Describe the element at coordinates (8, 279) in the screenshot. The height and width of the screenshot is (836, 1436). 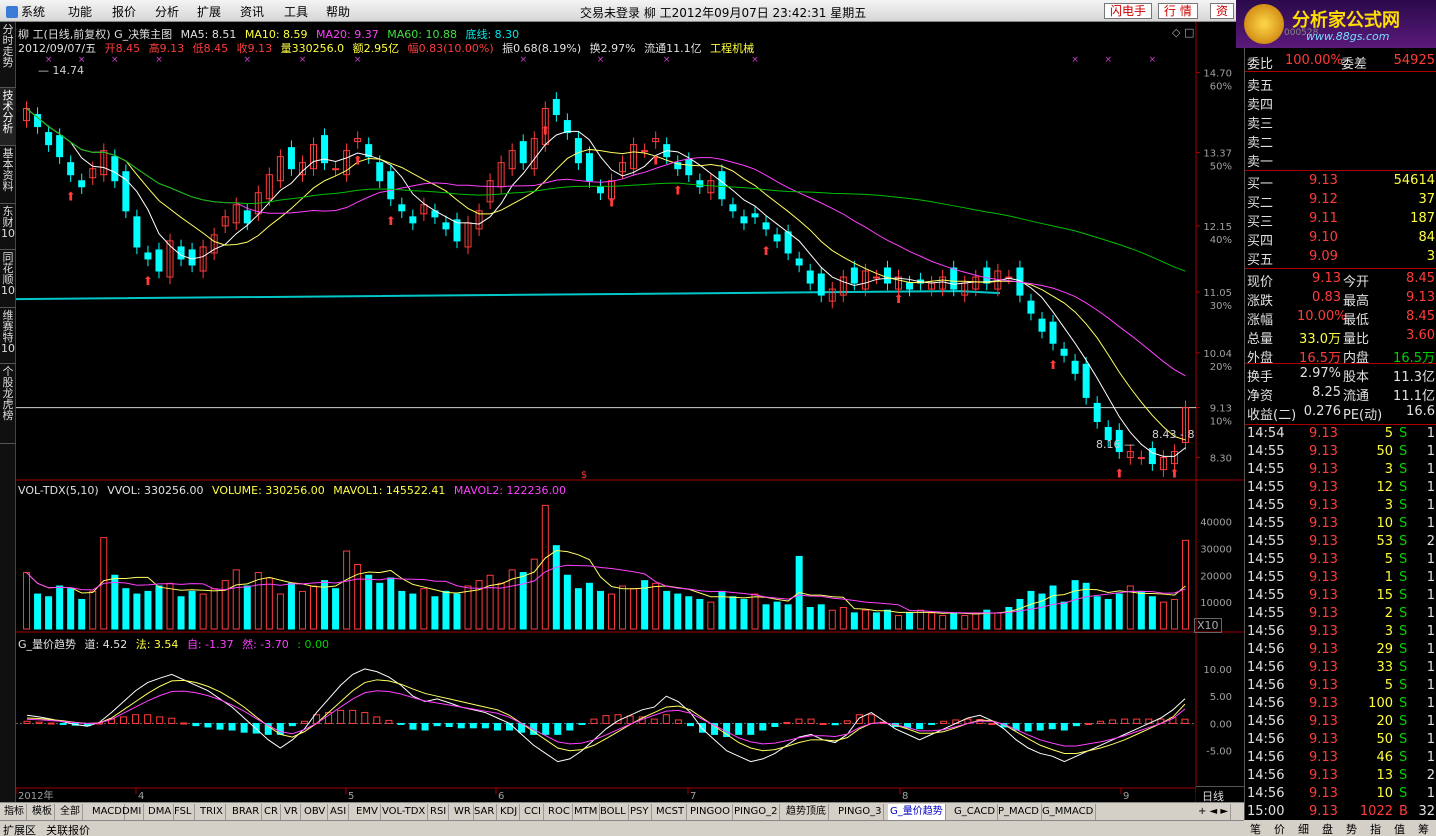
I see `tab-tonghuashun: 同花顺10` at that location.